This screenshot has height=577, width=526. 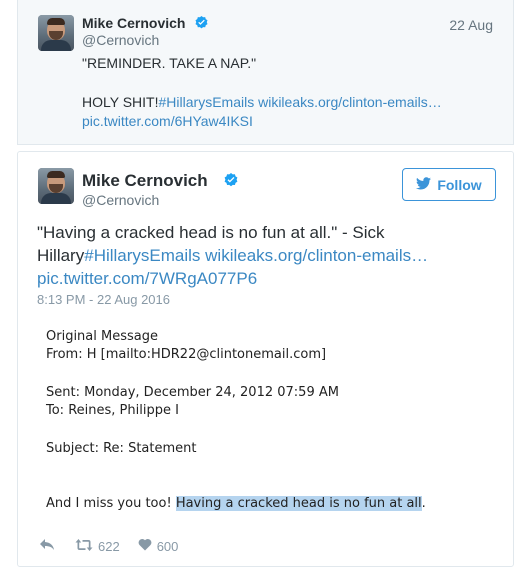 What do you see at coordinates (120, 102) in the screenshot?
I see `parent-text-plain: HOLY SHIT!` at bounding box center [120, 102].